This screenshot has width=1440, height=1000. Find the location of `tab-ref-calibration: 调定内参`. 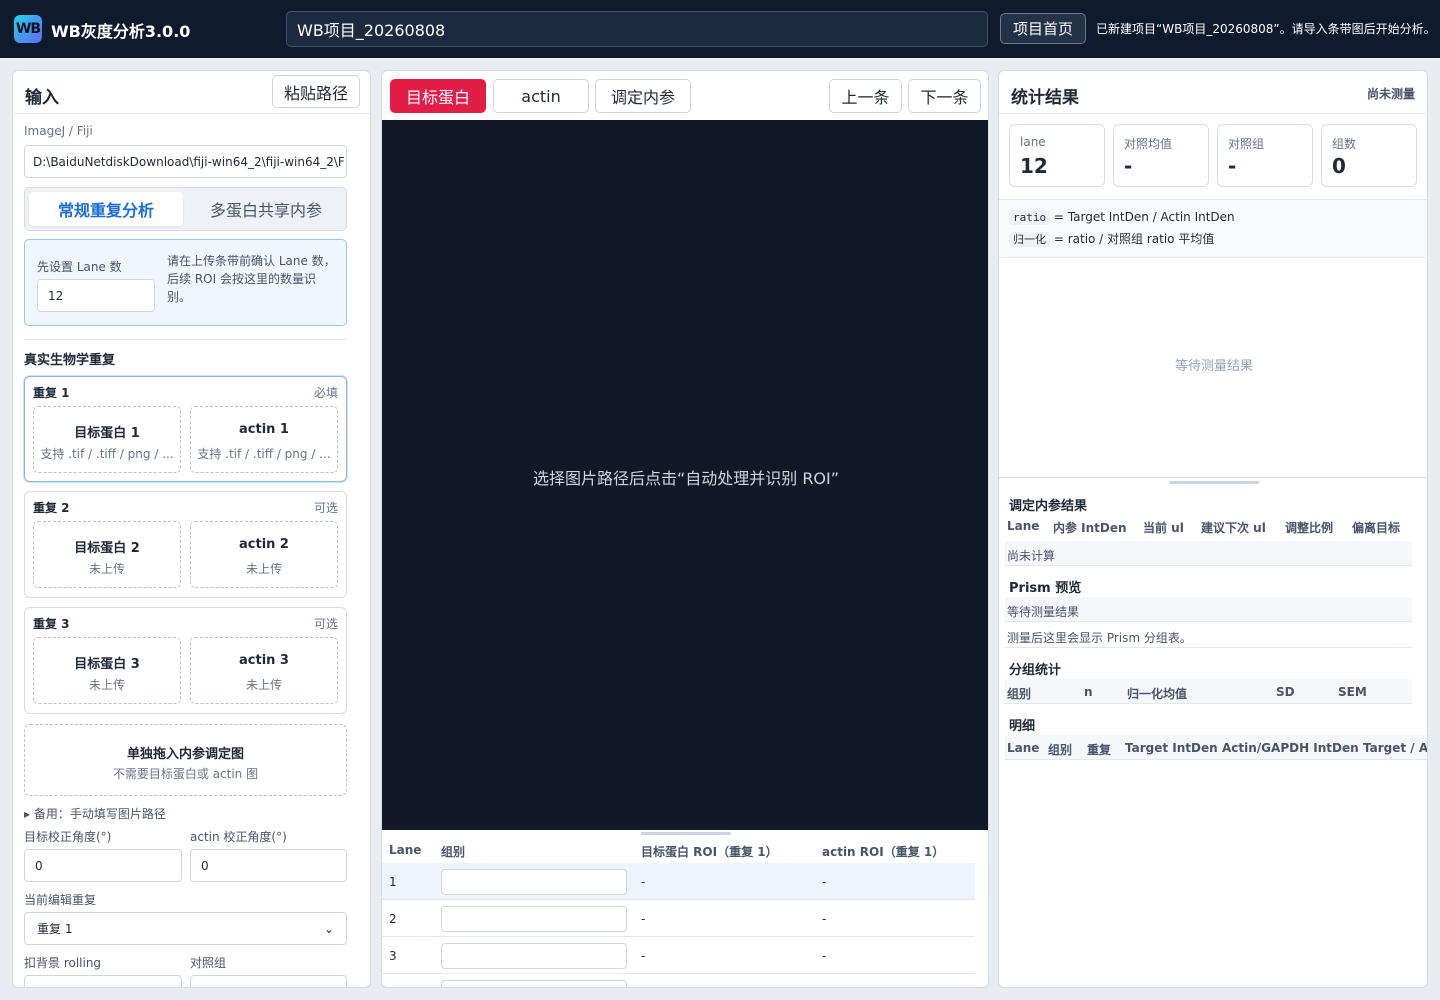

tab-ref-calibration: 调定内参 is located at coordinates (643, 96).